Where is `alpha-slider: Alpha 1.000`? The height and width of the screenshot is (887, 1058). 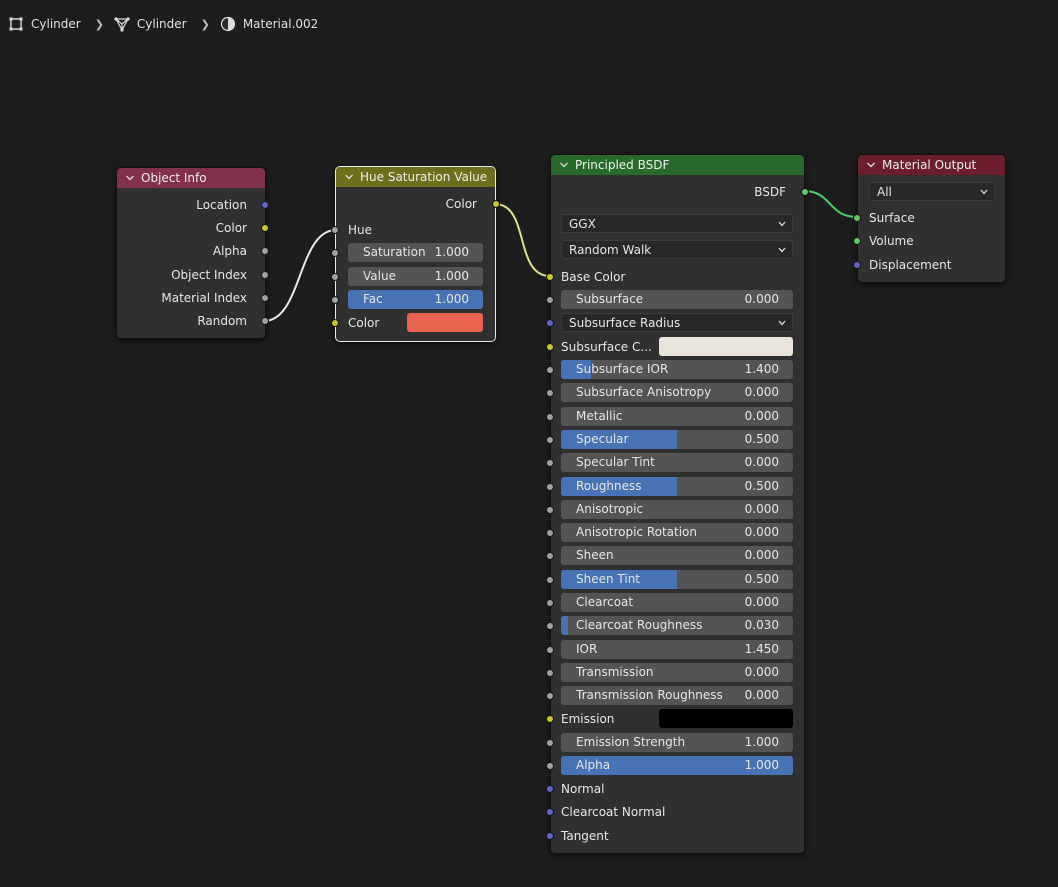 alpha-slider: Alpha 1.000 is located at coordinates (677, 765).